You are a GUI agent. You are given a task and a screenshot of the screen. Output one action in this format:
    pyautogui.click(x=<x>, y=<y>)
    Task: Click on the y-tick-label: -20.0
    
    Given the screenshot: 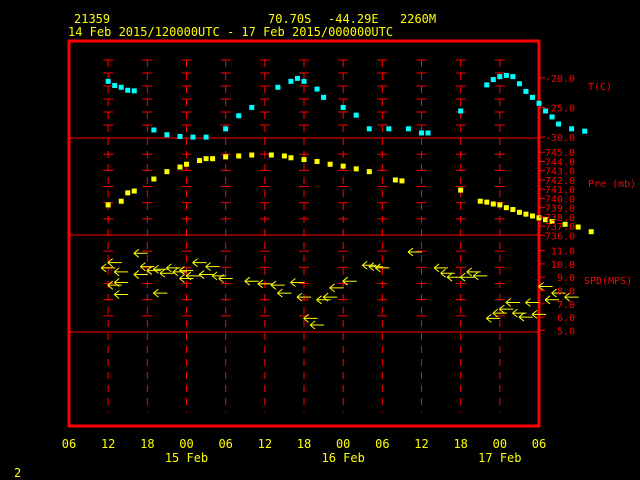 What is the action you would take?
    pyautogui.click(x=560, y=79)
    